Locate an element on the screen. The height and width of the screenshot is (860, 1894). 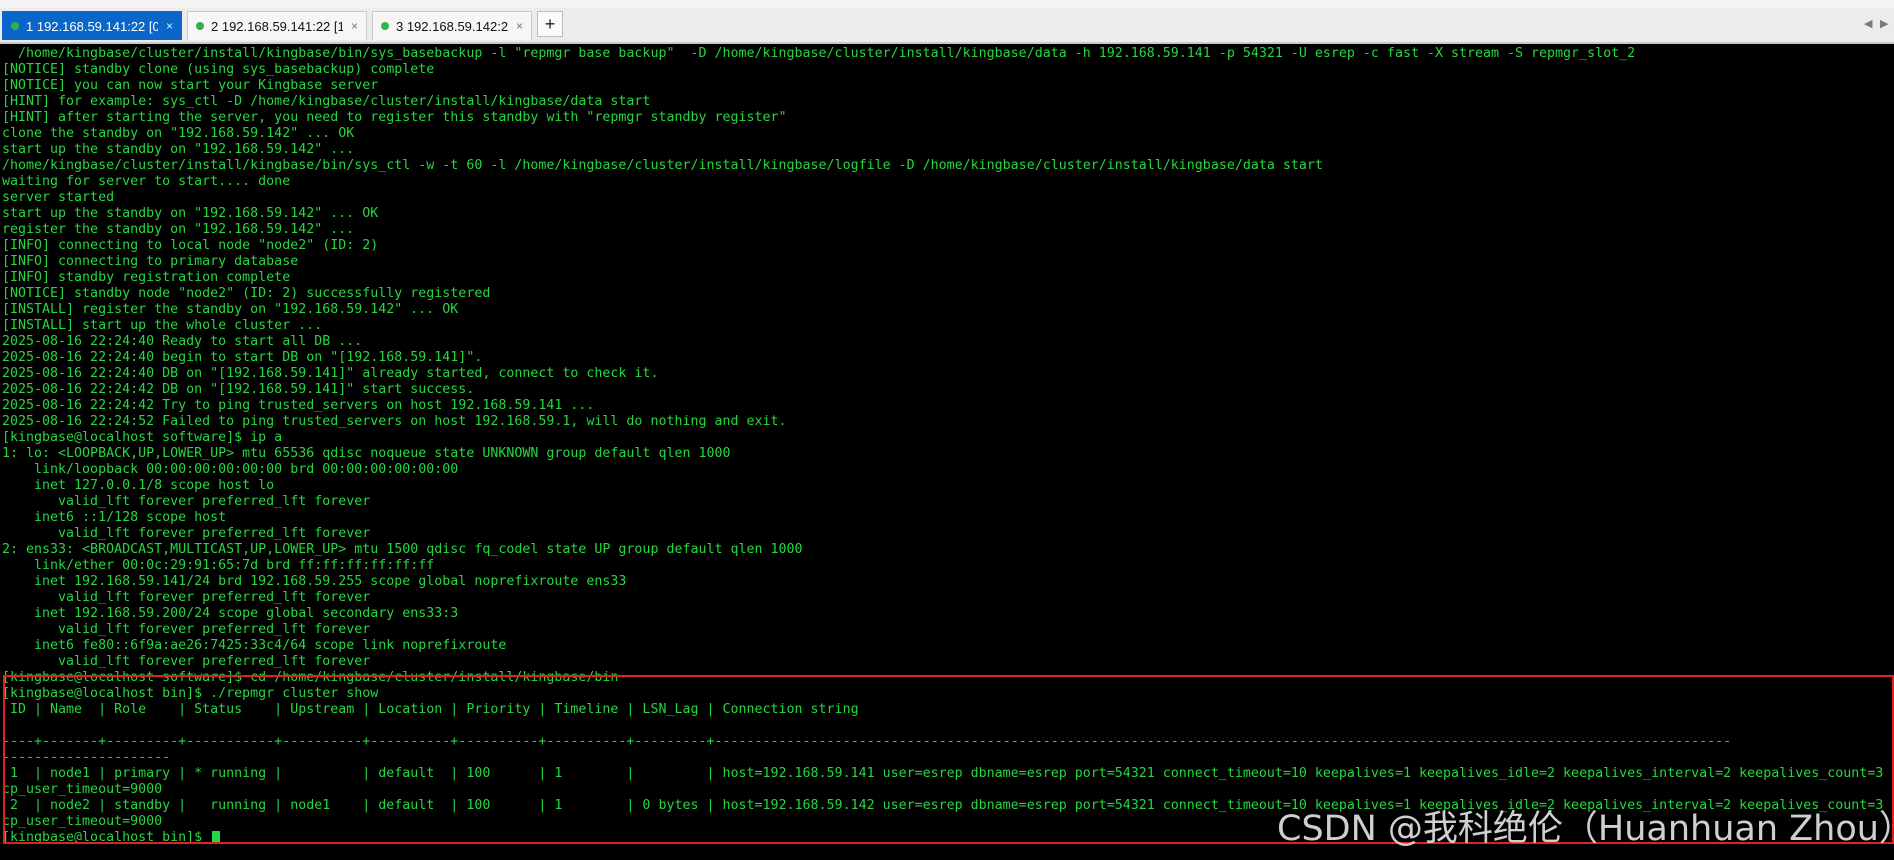
terminal-line: waiting for server to start.... done is located at coordinates (146, 181).